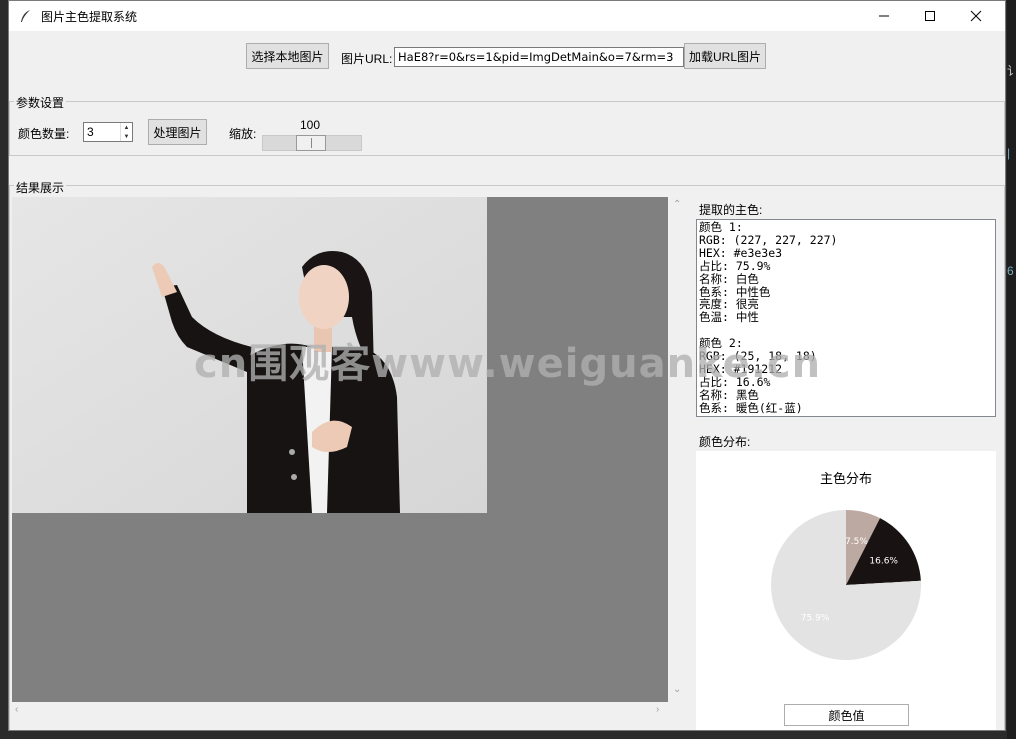  Describe the element at coordinates (287, 56) in the screenshot. I see `select-local-image-button: 选择本地图片` at that location.